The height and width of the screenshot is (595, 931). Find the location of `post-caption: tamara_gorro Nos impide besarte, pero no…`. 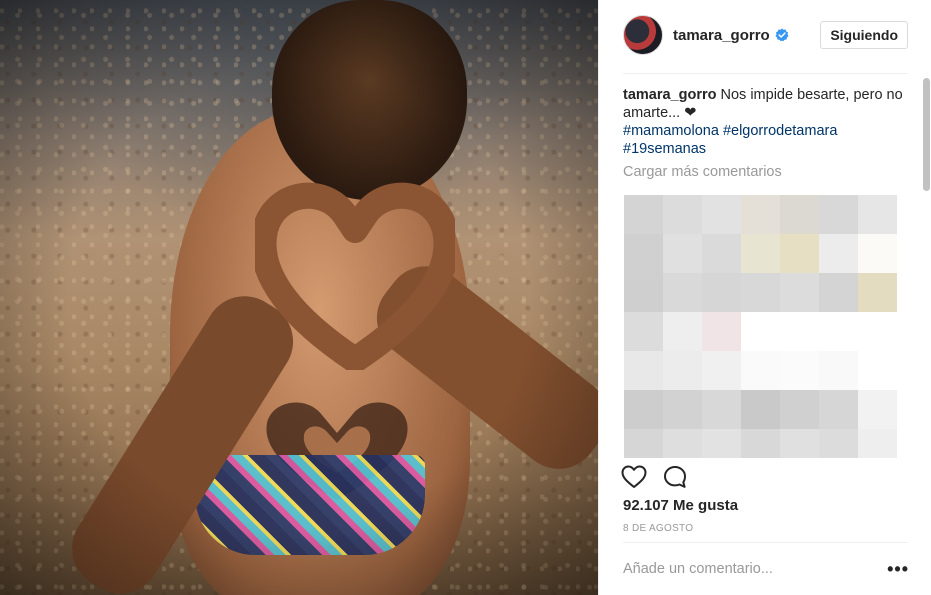

post-caption: tamara_gorro Nos impide besarte, pero no… is located at coordinates (765, 122).